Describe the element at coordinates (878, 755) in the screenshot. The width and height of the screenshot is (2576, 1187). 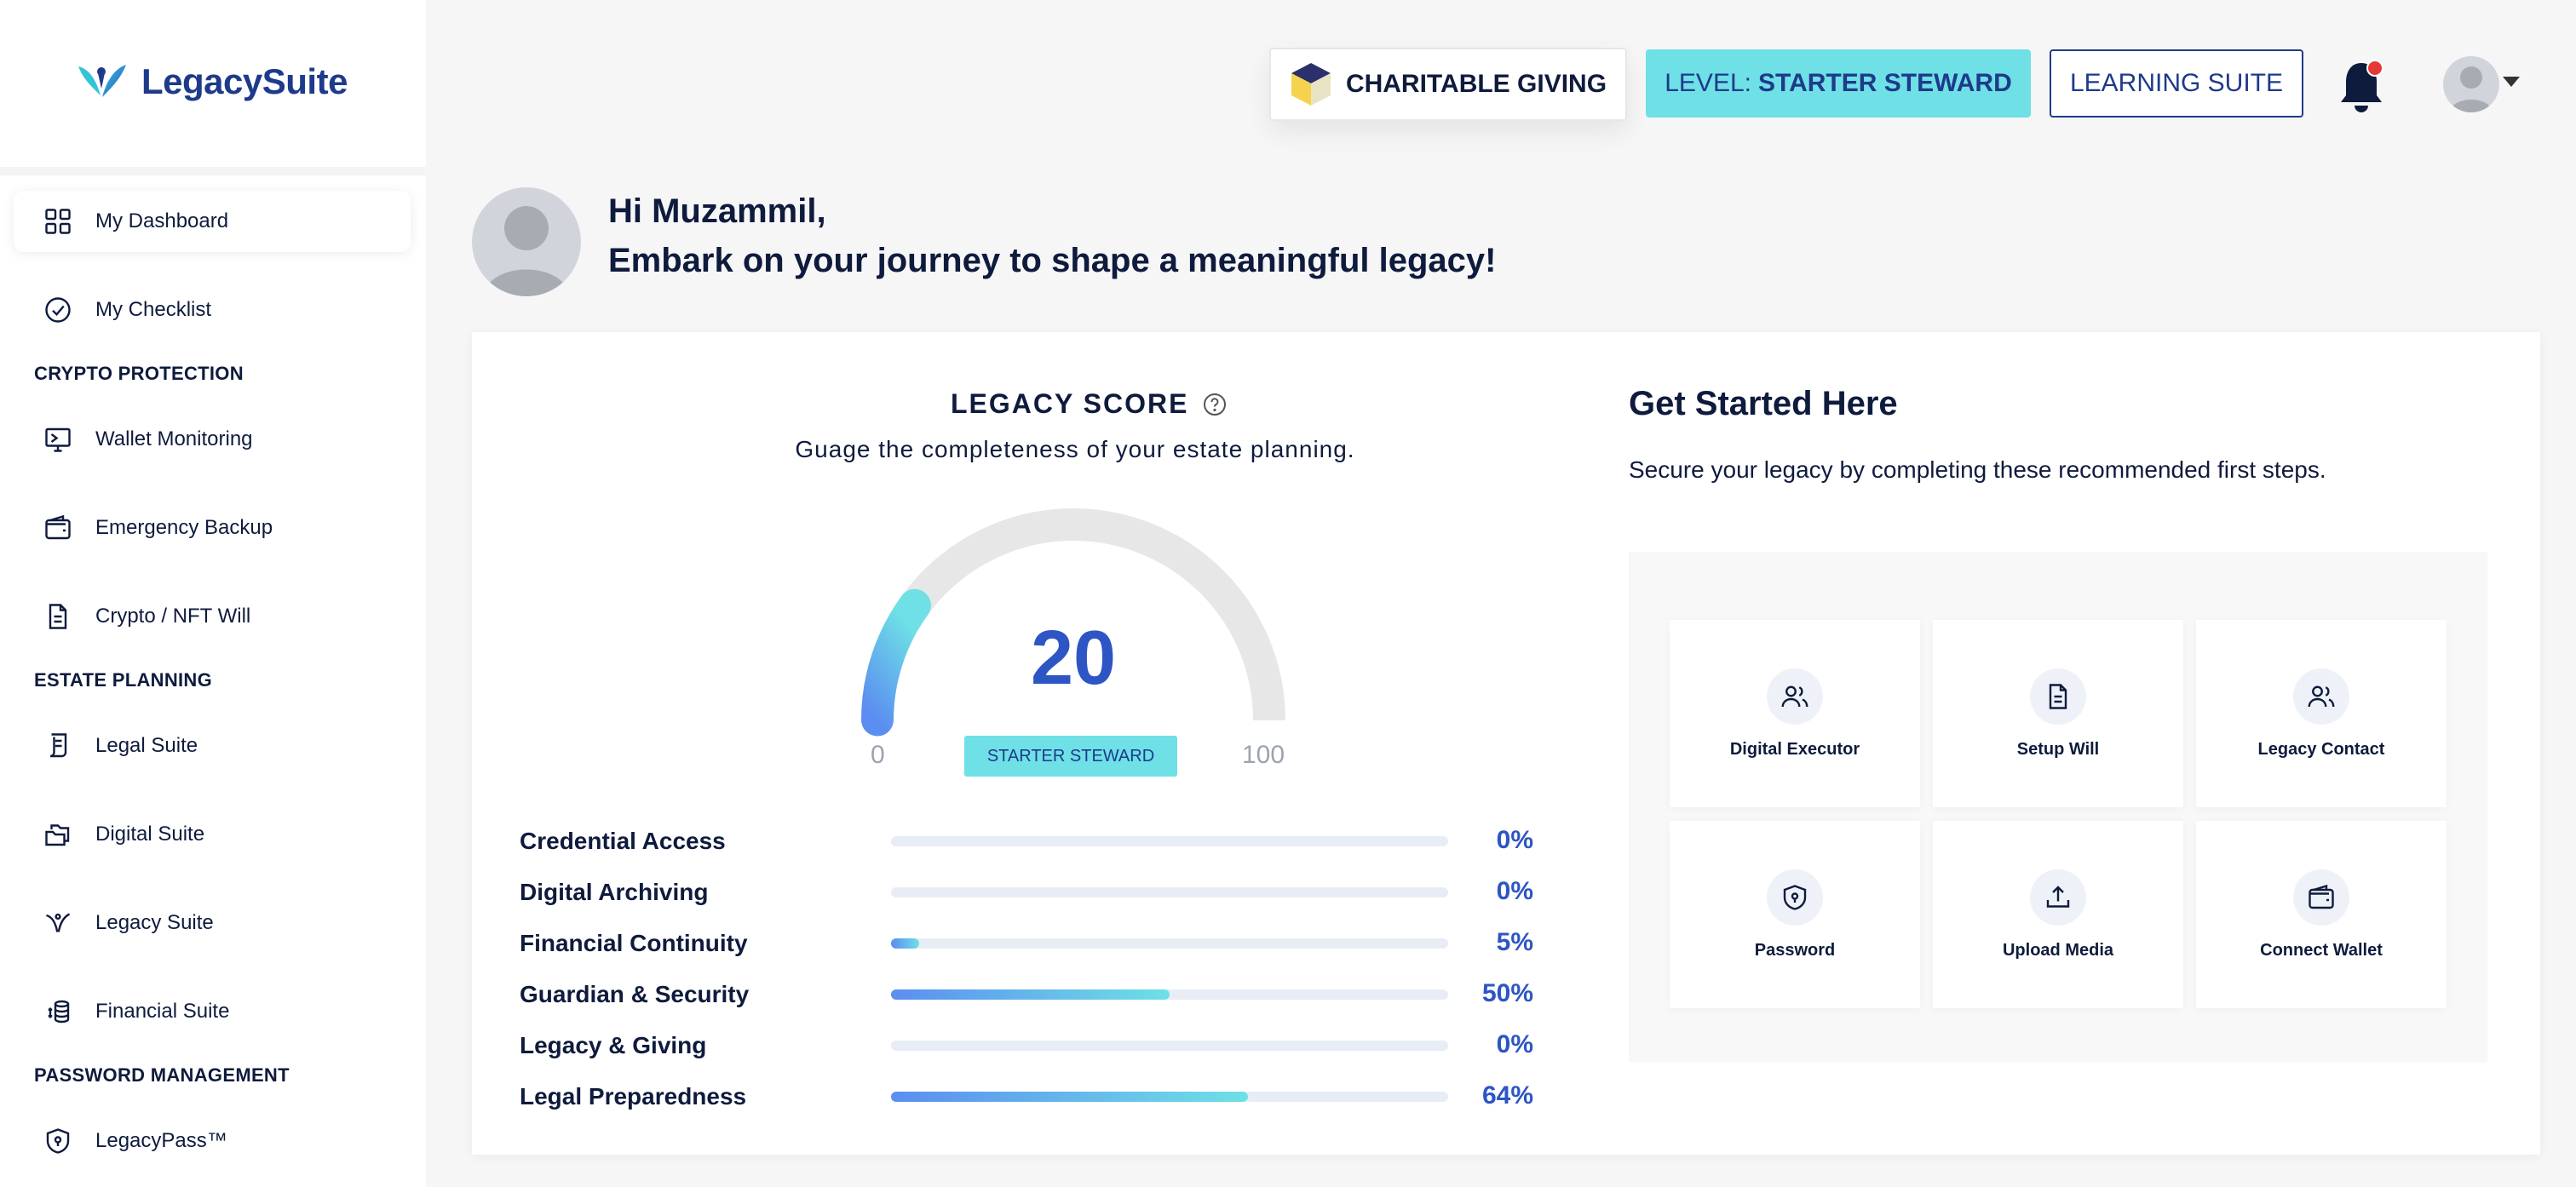
I see `gauge-min-label: 0` at that location.